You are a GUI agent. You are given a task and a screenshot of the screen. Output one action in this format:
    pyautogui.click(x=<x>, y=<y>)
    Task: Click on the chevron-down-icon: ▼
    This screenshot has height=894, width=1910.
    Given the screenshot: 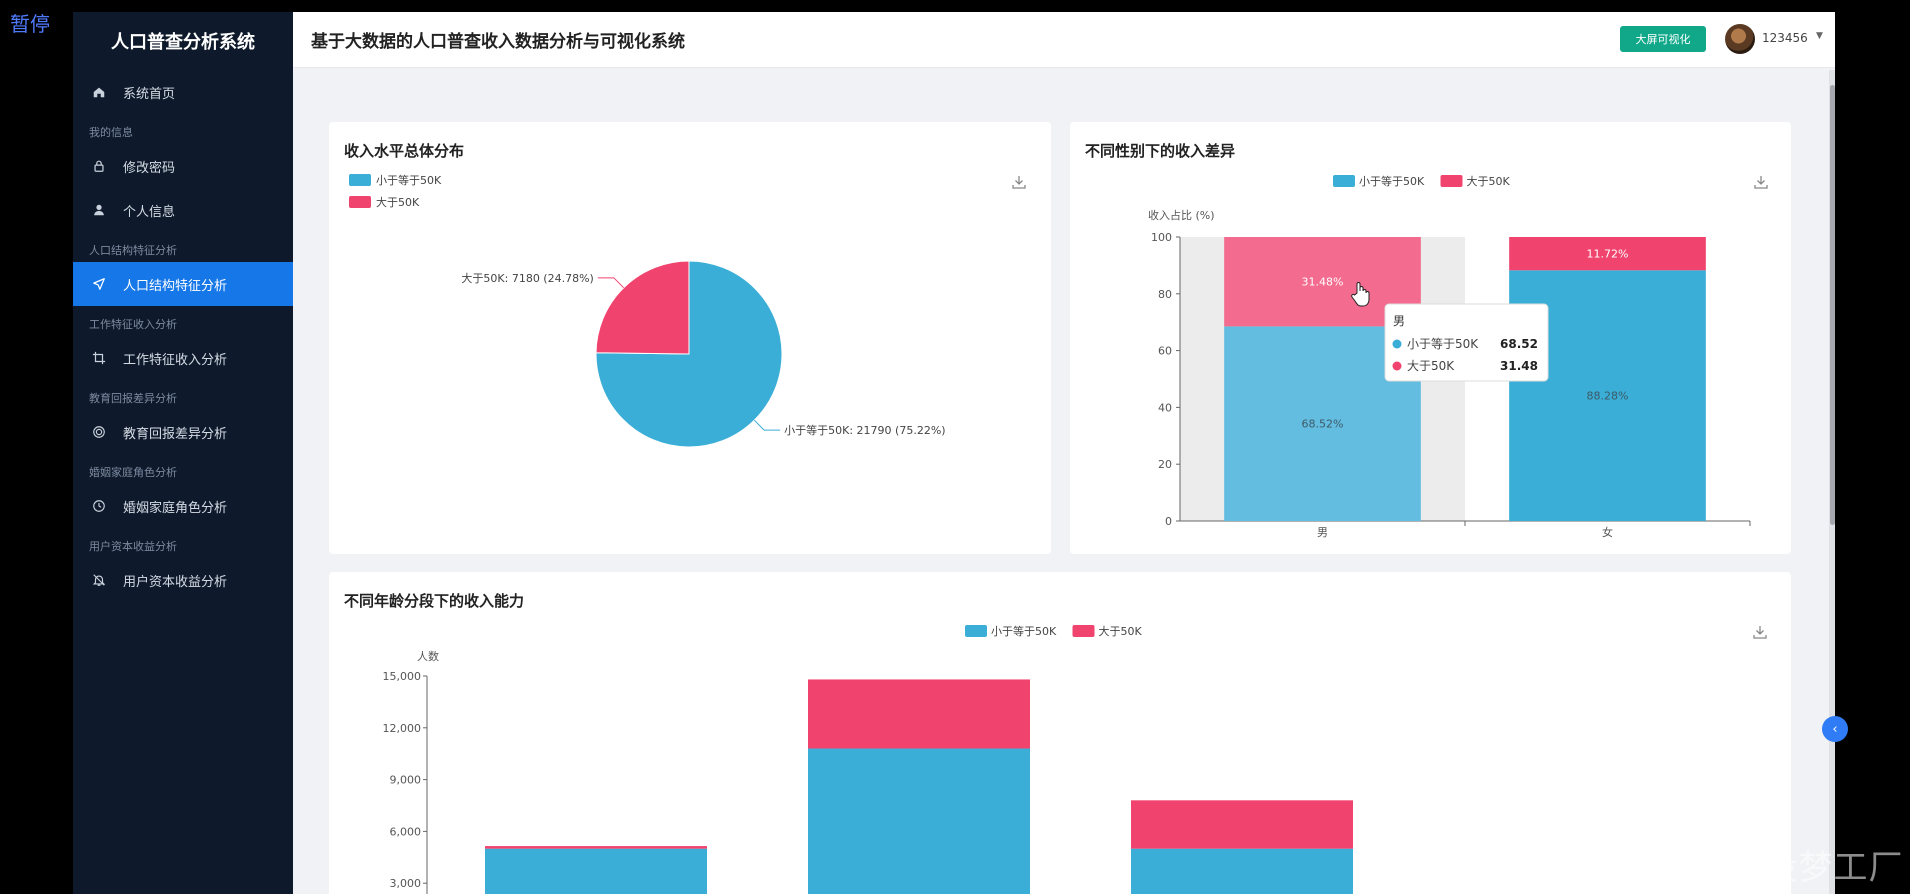 What is the action you would take?
    pyautogui.click(x=1819, y=36)
    